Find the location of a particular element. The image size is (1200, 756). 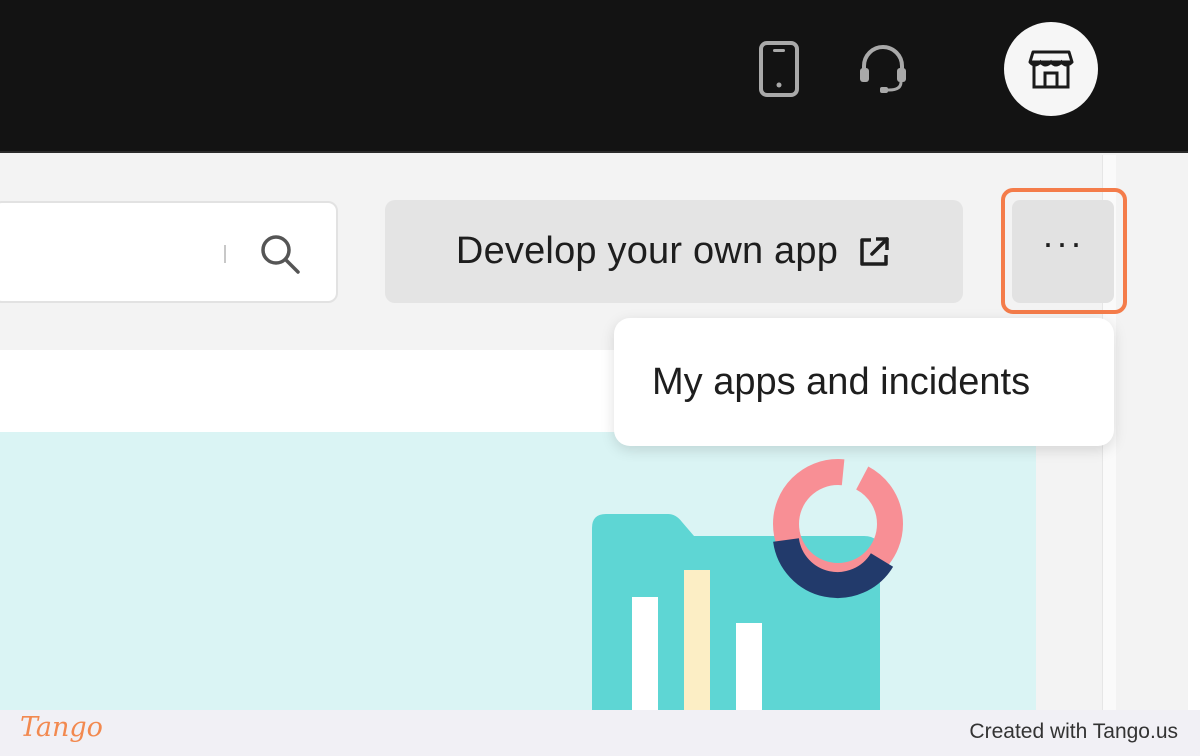

headset-icon is located at coordinates (883, 69).